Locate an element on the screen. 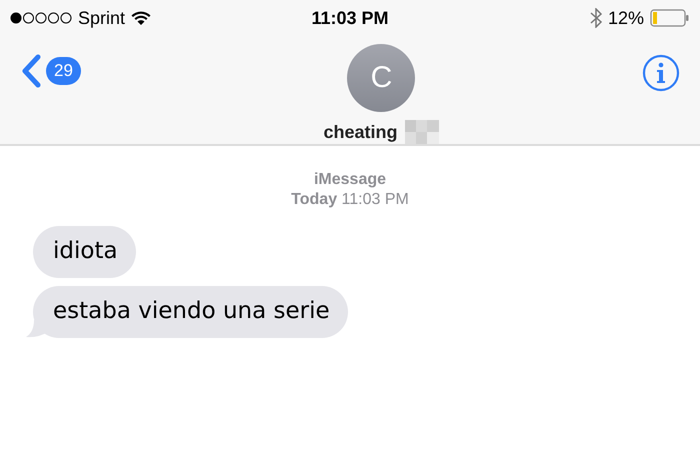  day-label: Today is located at coordinates (314, 199).